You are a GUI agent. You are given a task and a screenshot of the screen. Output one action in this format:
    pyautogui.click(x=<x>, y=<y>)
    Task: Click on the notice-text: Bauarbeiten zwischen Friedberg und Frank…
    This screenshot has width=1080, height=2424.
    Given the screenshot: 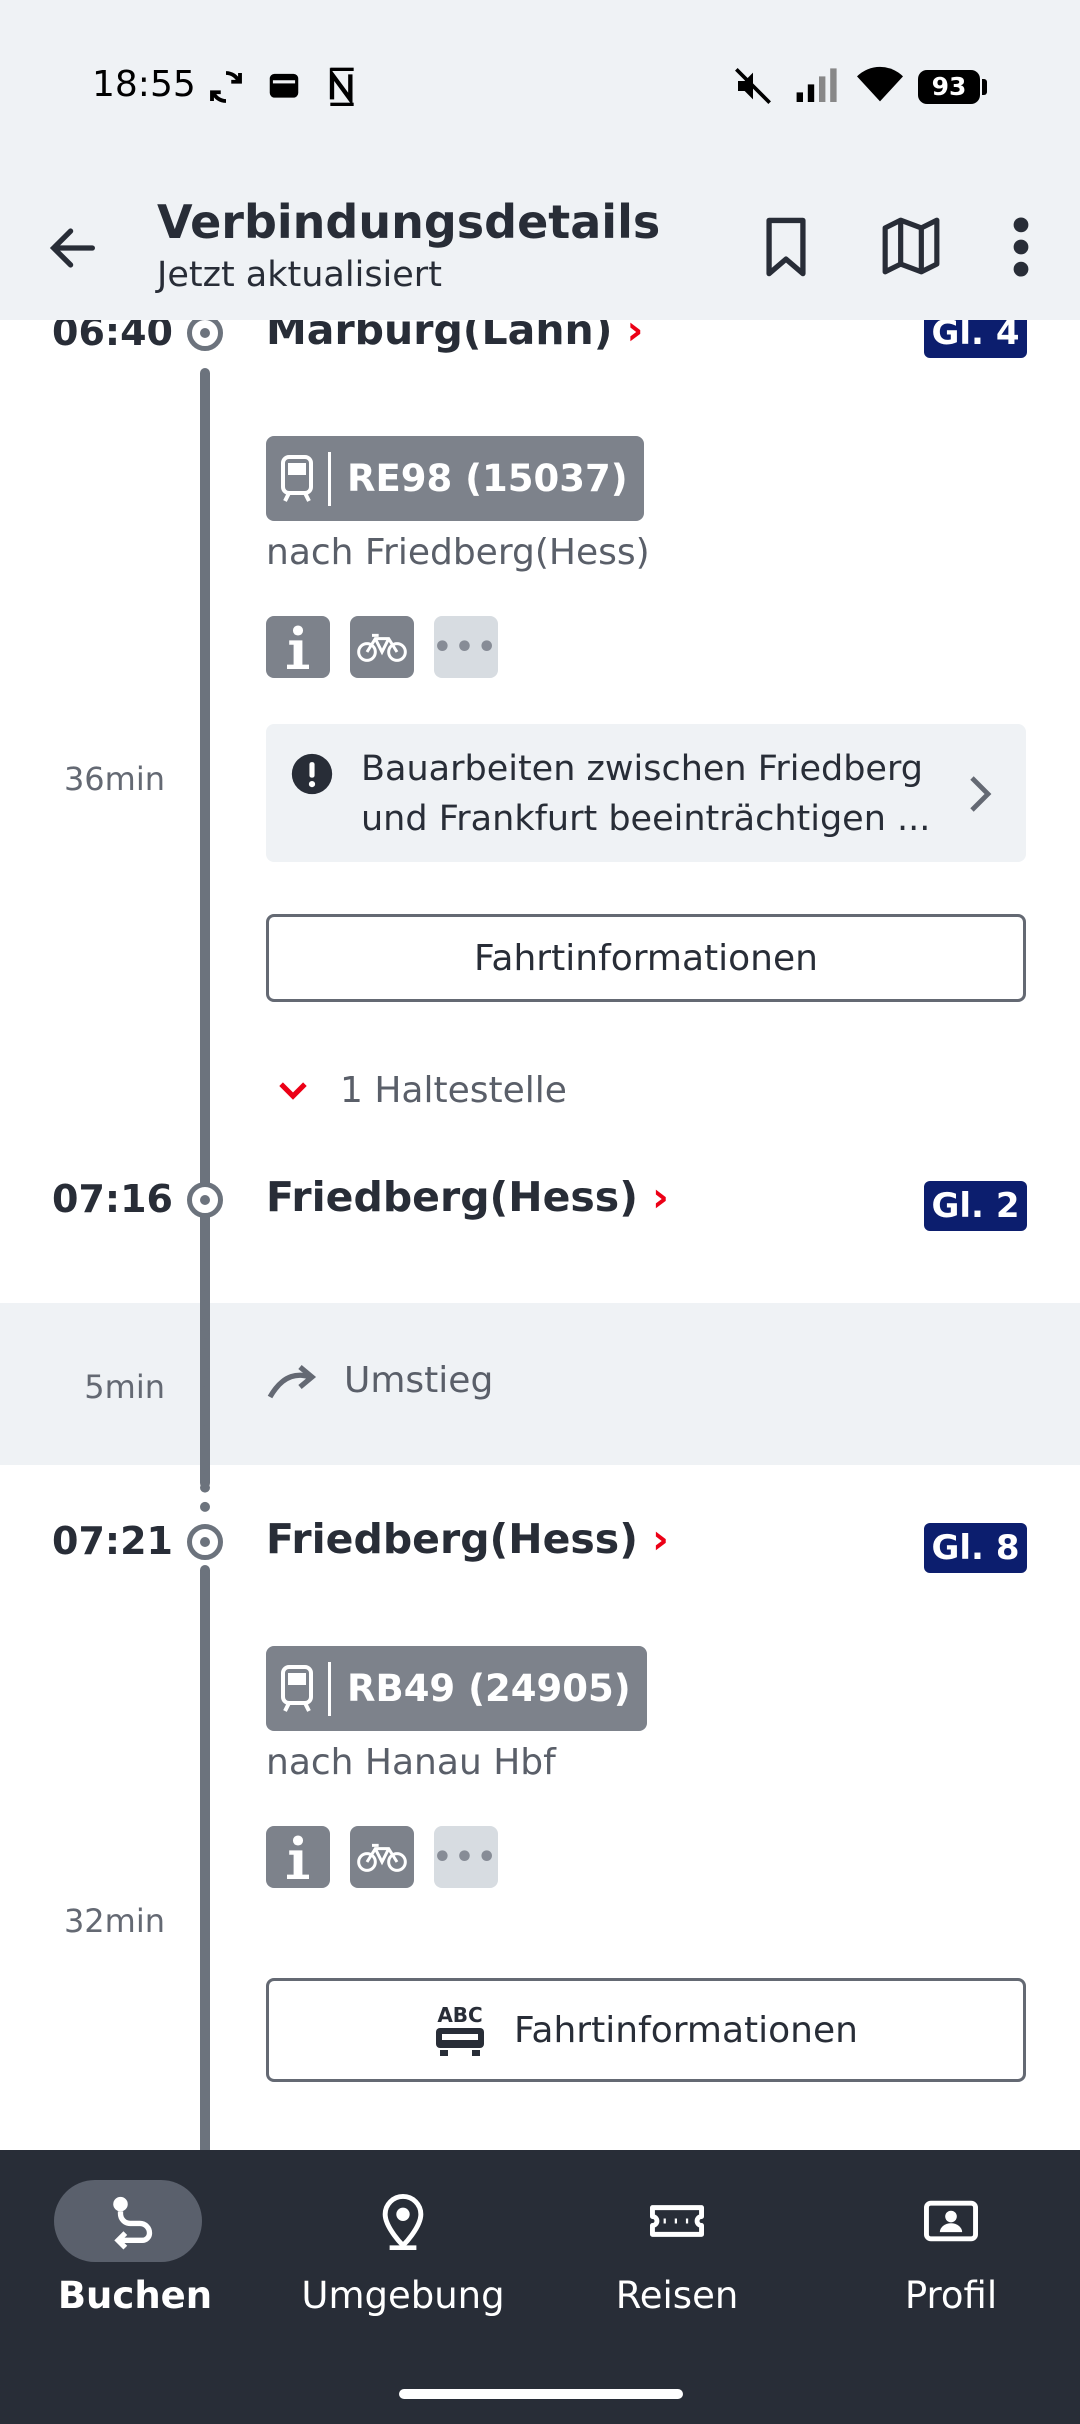 What is the action you would take?
    pyautogui.click(x=646, y=794)
    